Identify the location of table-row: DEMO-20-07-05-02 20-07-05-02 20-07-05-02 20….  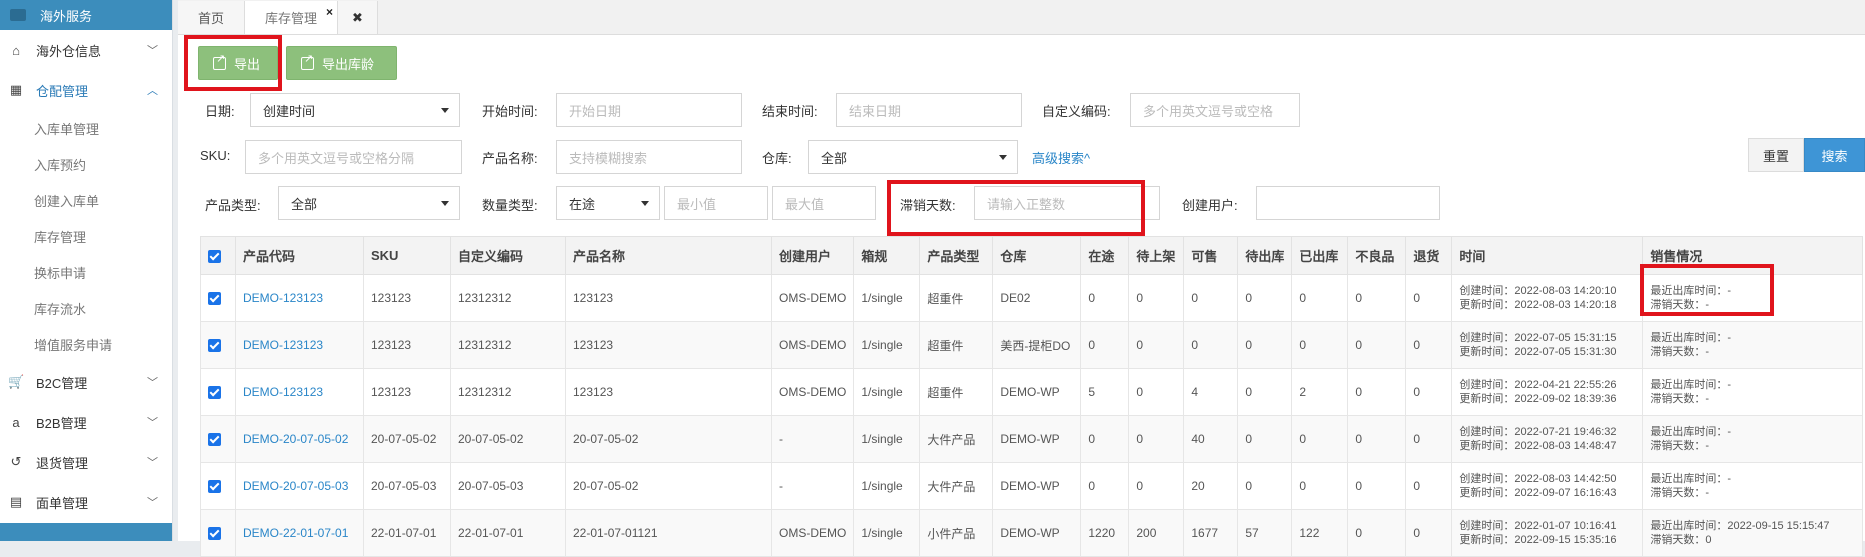
(1032, 439).